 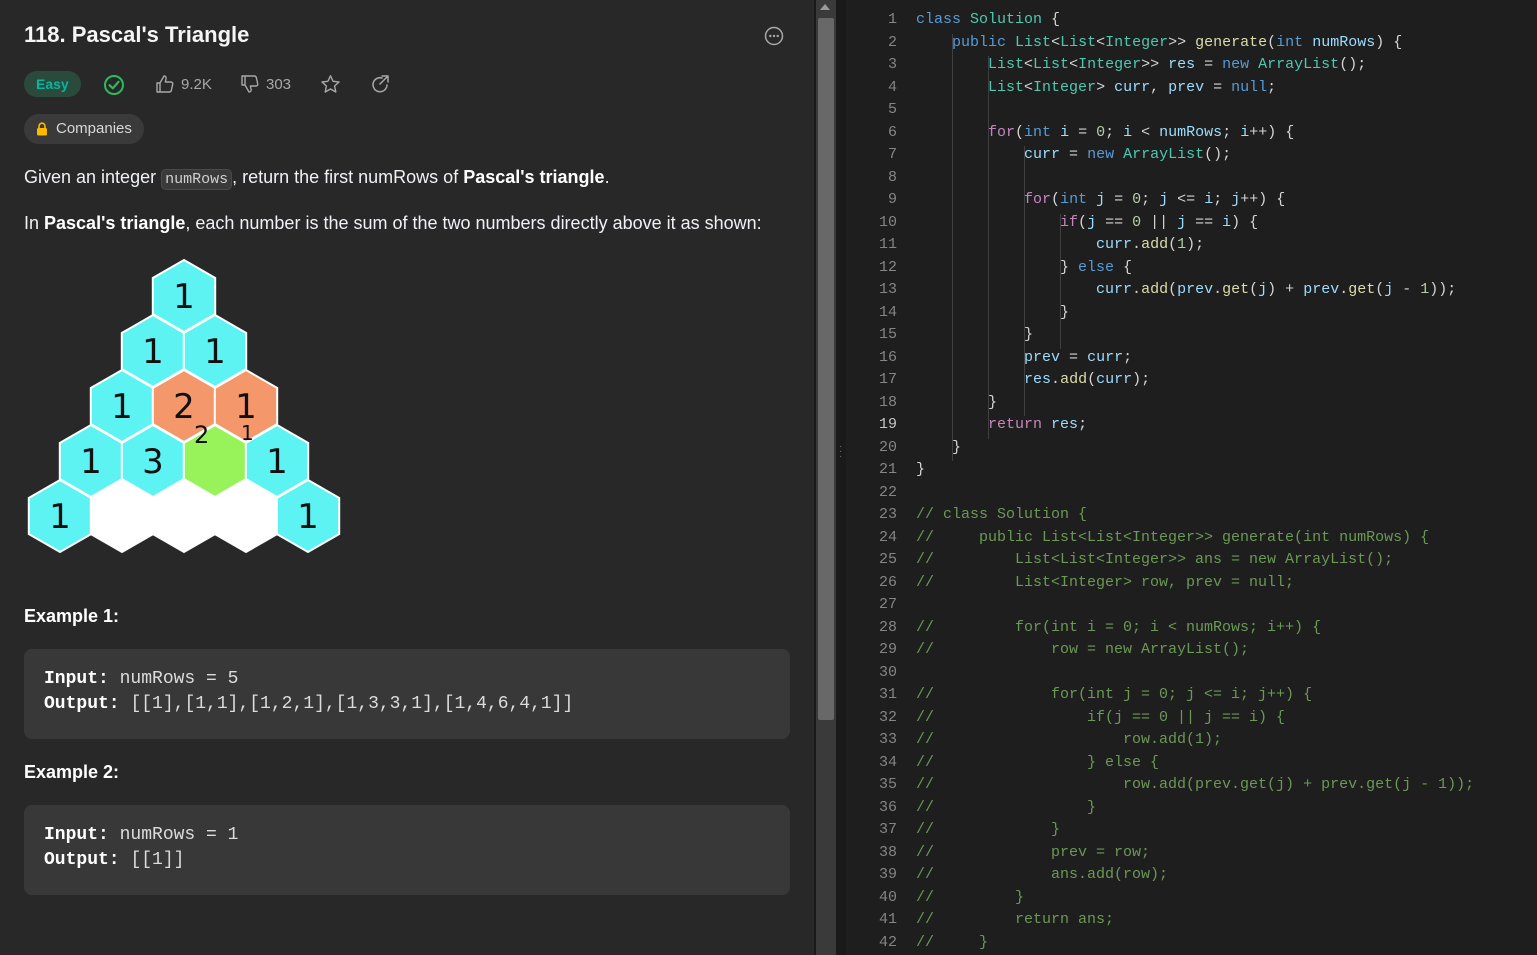 I want to click on code-line: 9 for(int j = 0; j <= i; j++) {, so click(x=1191, y=200).